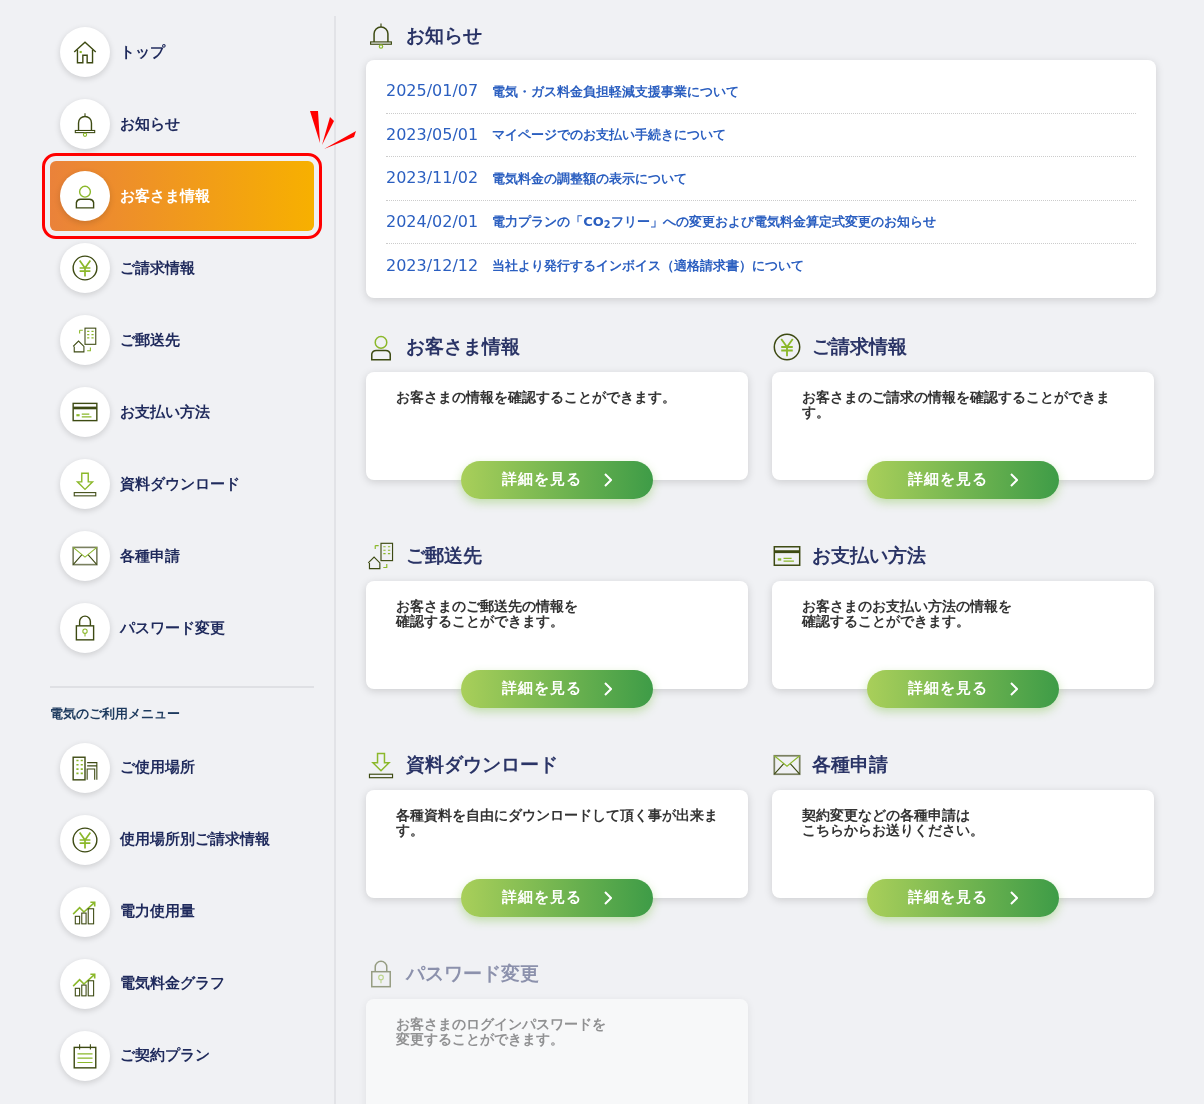 The width and height of the screenshot is (1204, 1104). Describe the element at coordinates (182, 268) in the screenshot. I see `nav-item: ご請求情報` at that location.